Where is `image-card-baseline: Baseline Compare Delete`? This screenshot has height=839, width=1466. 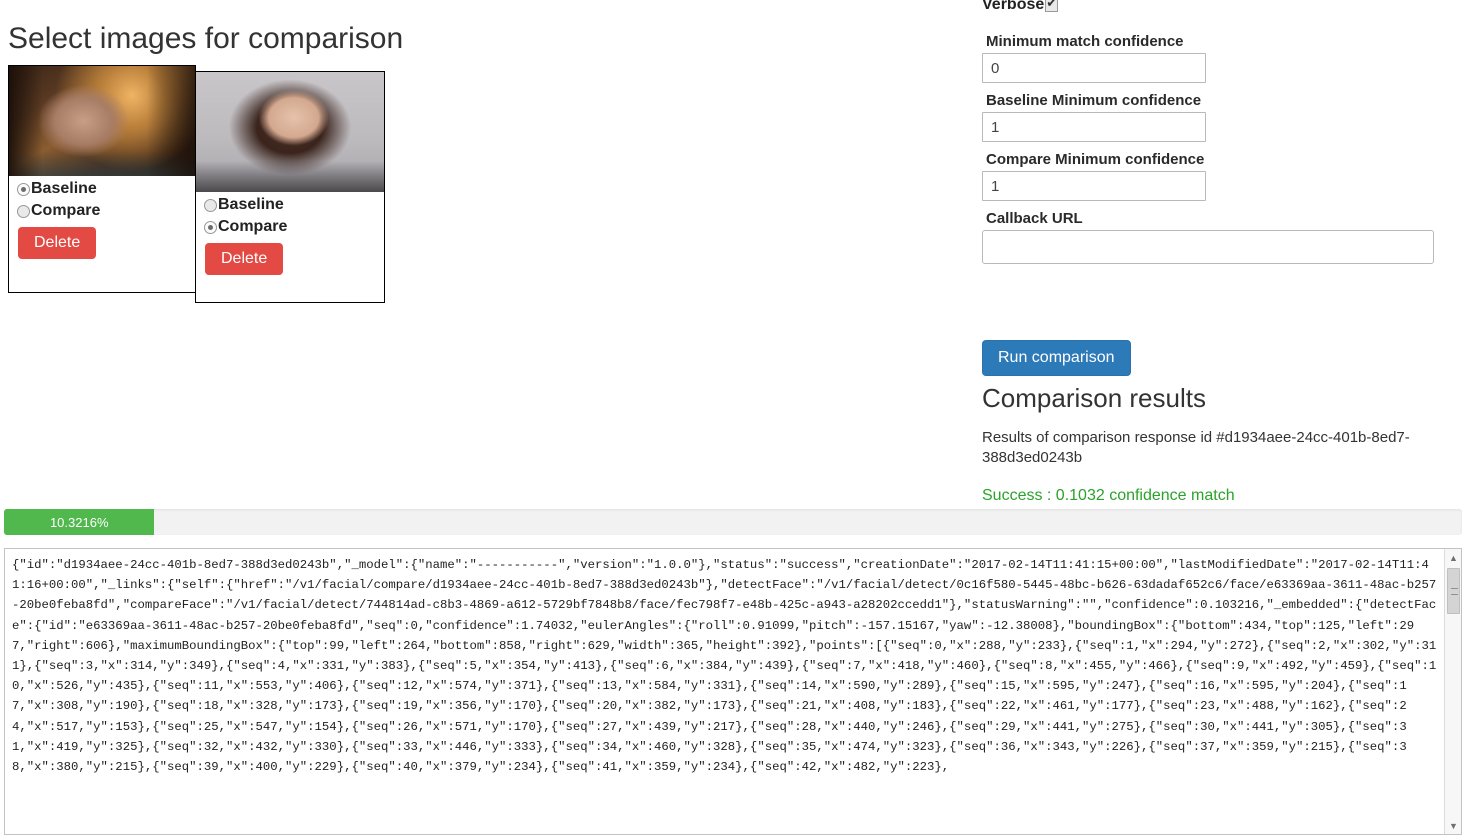 image-card-baseline: Baseline Compare Delete is located at coordinates (102, 179).